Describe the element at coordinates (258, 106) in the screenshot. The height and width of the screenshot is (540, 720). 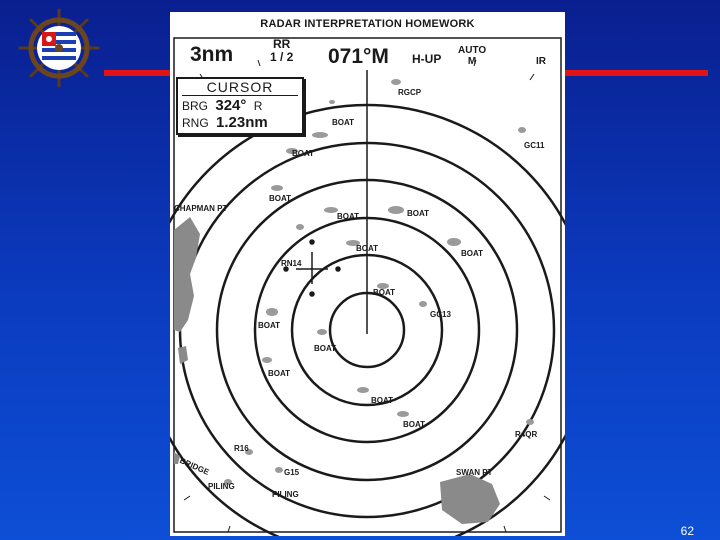
I see `bearing-reference: R` at that location.